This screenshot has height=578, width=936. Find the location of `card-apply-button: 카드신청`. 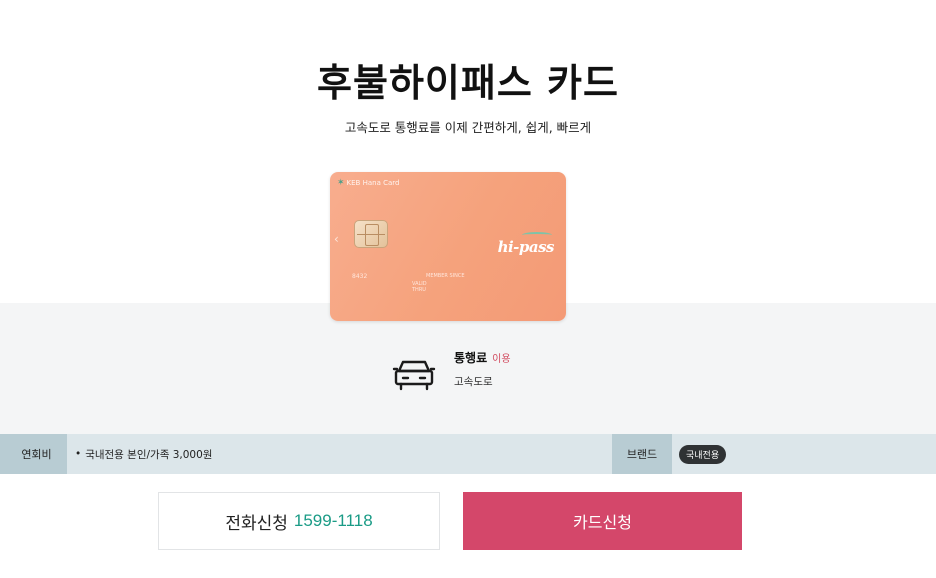

card-apply-button: 카드신청 is located at coordinates (602, 521).